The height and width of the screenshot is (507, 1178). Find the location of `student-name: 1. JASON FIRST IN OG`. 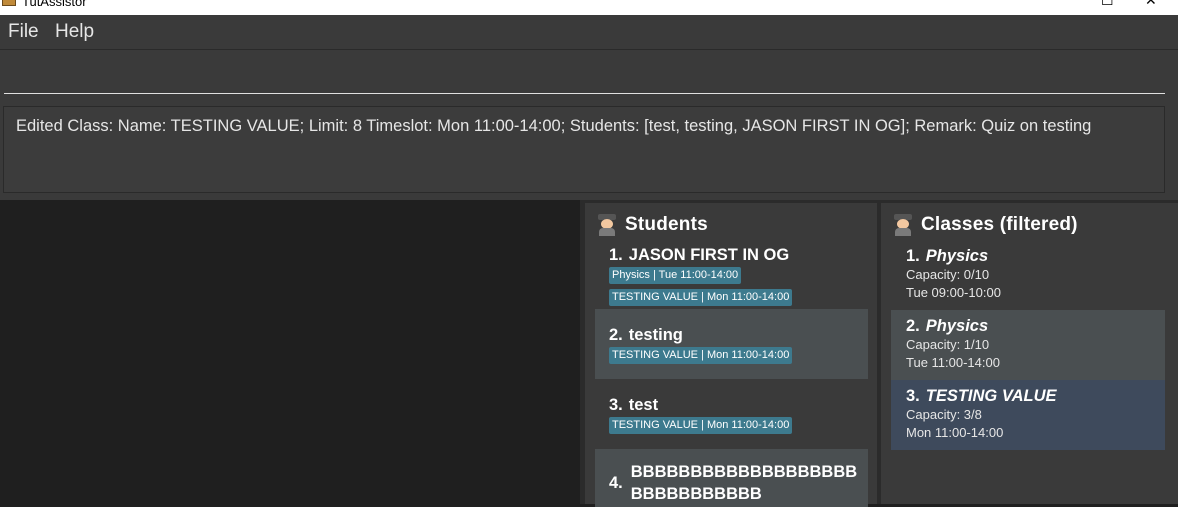

student-name: 1. JASON FIRST IN OG is located at coordinates (699, 255).